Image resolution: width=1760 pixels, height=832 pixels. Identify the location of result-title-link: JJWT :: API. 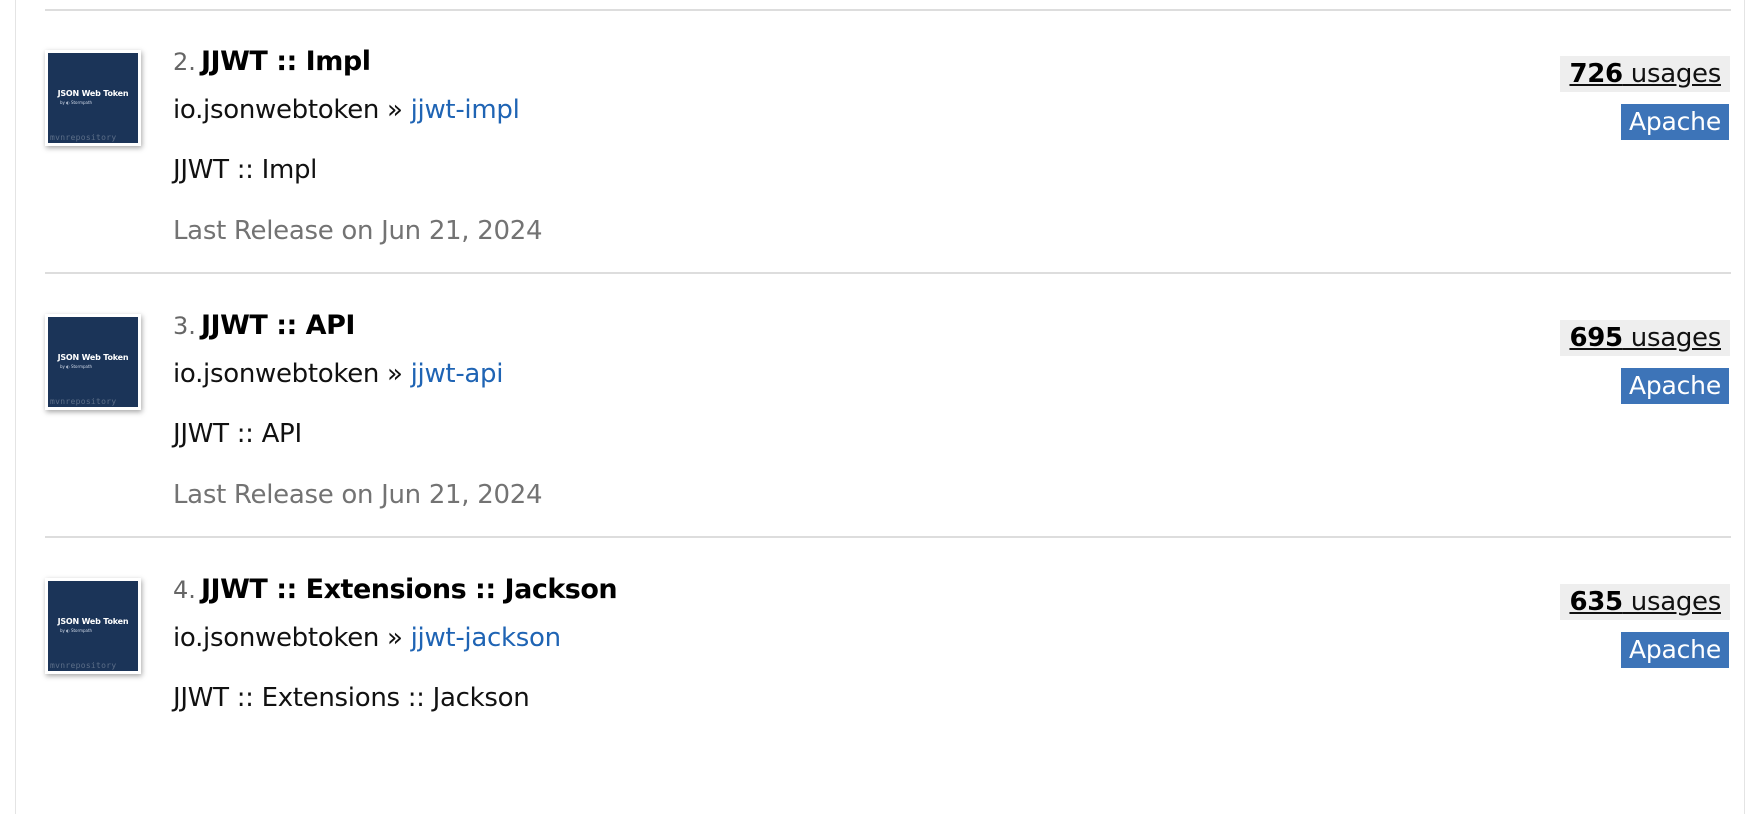
(278, 325).